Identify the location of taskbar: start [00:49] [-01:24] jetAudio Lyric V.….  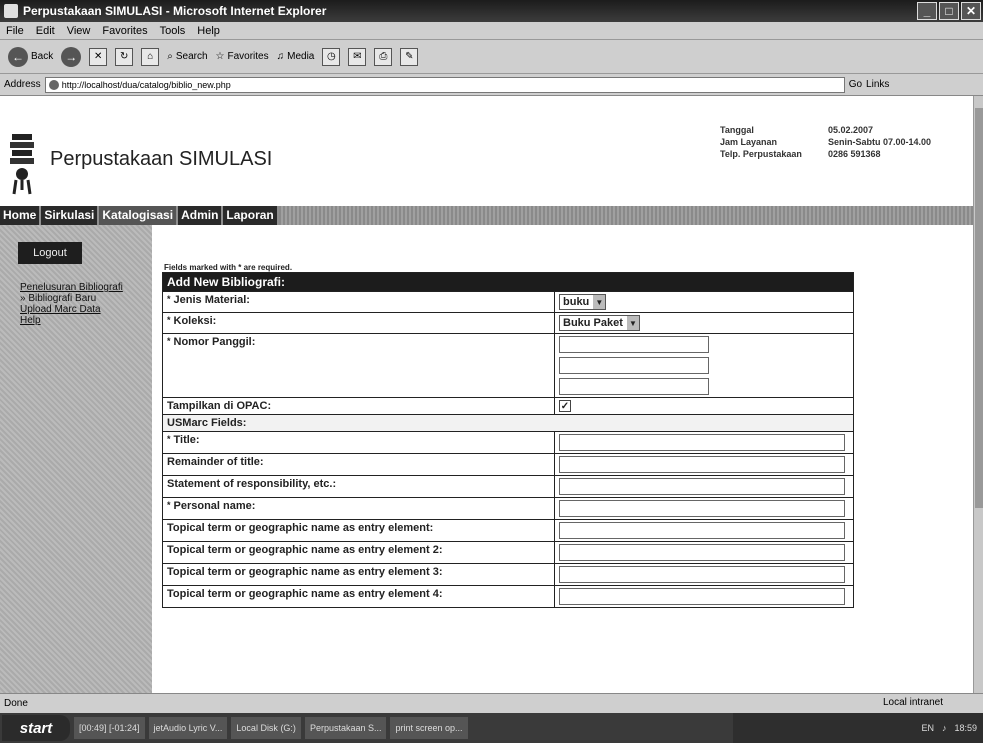
(491, 728).